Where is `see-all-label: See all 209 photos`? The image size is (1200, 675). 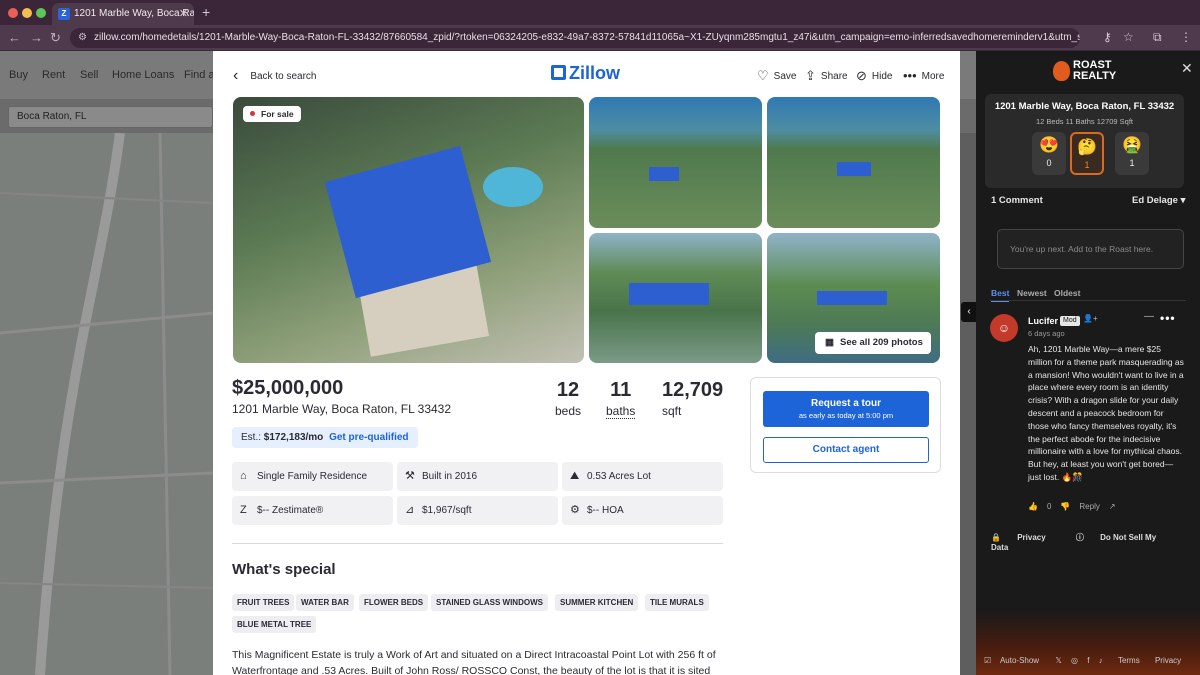 see-all-label: See all 209 photos is located at coordinates (881, 342).